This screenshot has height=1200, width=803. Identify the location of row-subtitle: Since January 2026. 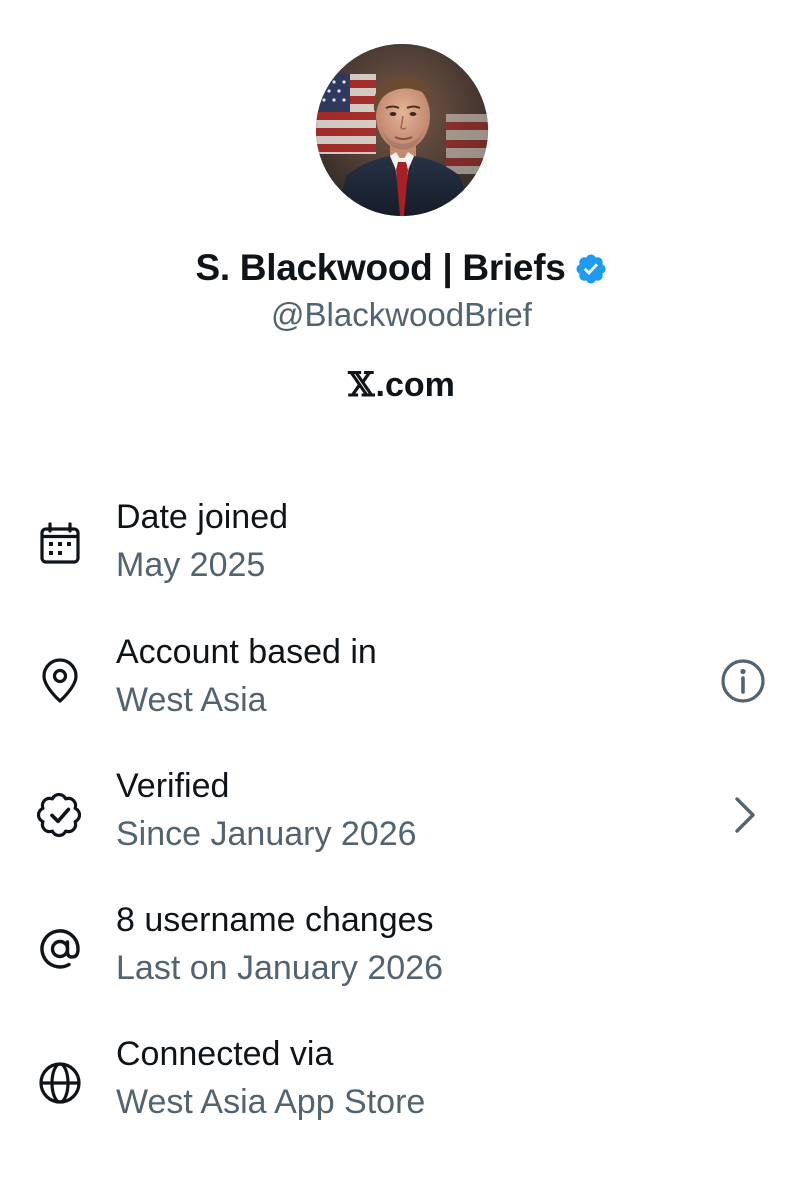
(266, 834).